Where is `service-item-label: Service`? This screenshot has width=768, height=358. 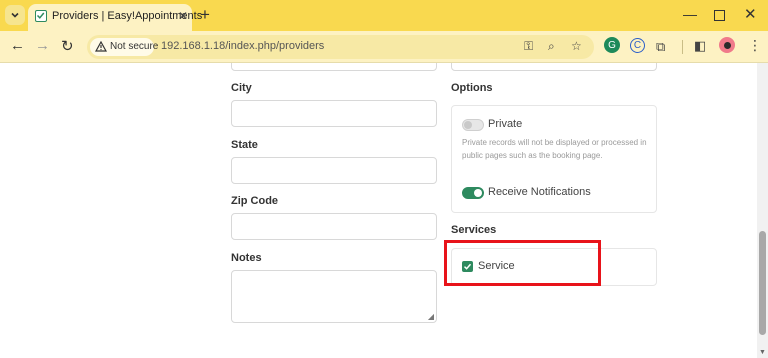
service-item-label: Service is located at coordinates (496, 266).